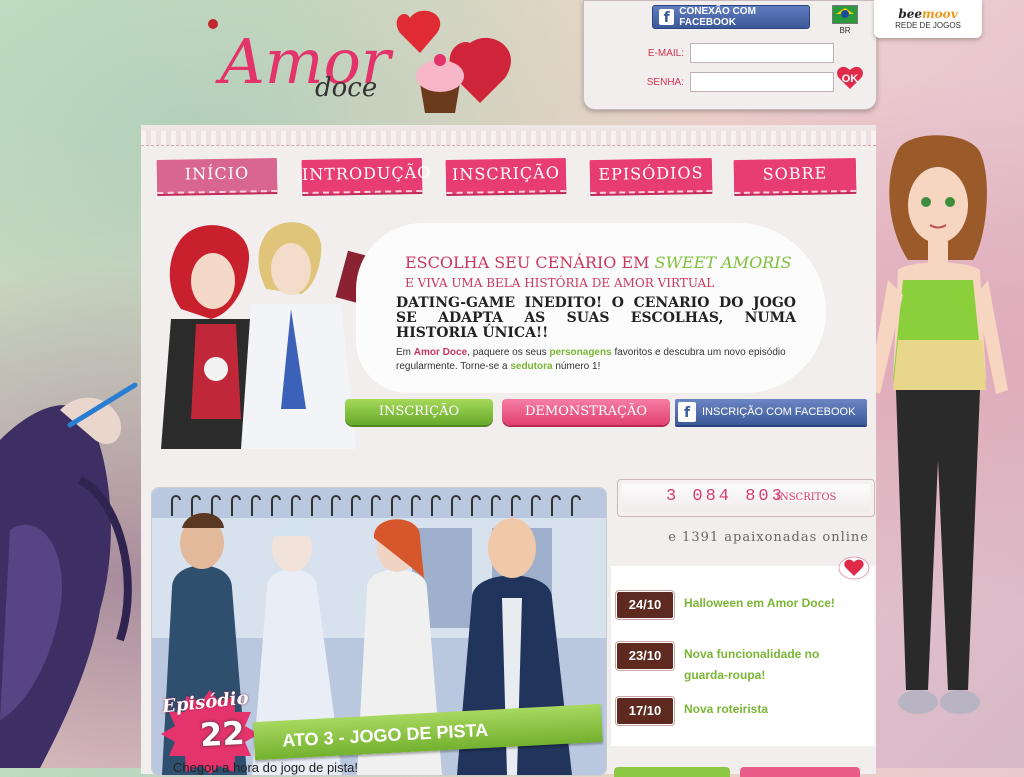 This screenshot has height=777, width=1024. What do you see at coordinates (739, 772) in the screenshot?
I see `bottom-buttons` at bounding box center [739, 772].